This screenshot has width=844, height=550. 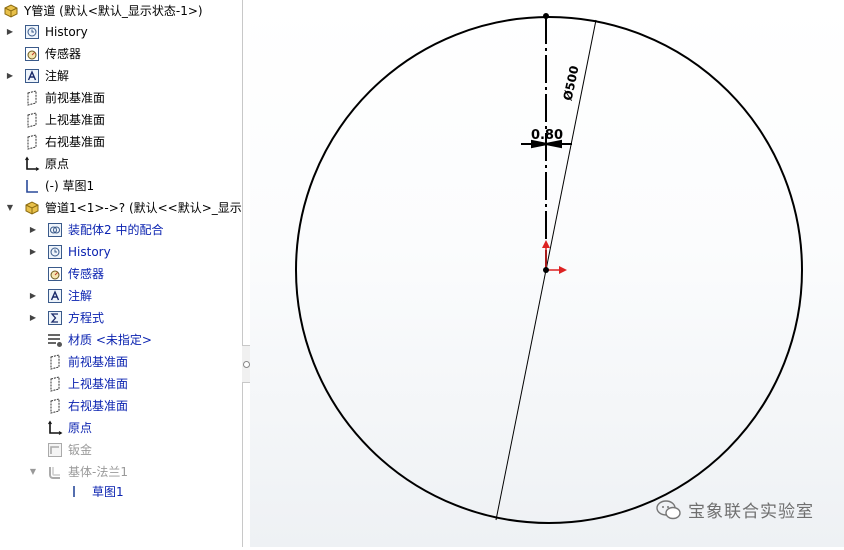 What do you see at coordinates (98, 472) in the screenshot?
I see `tree-item-label: 基体-法兰1` at bounding box center [98, 472].